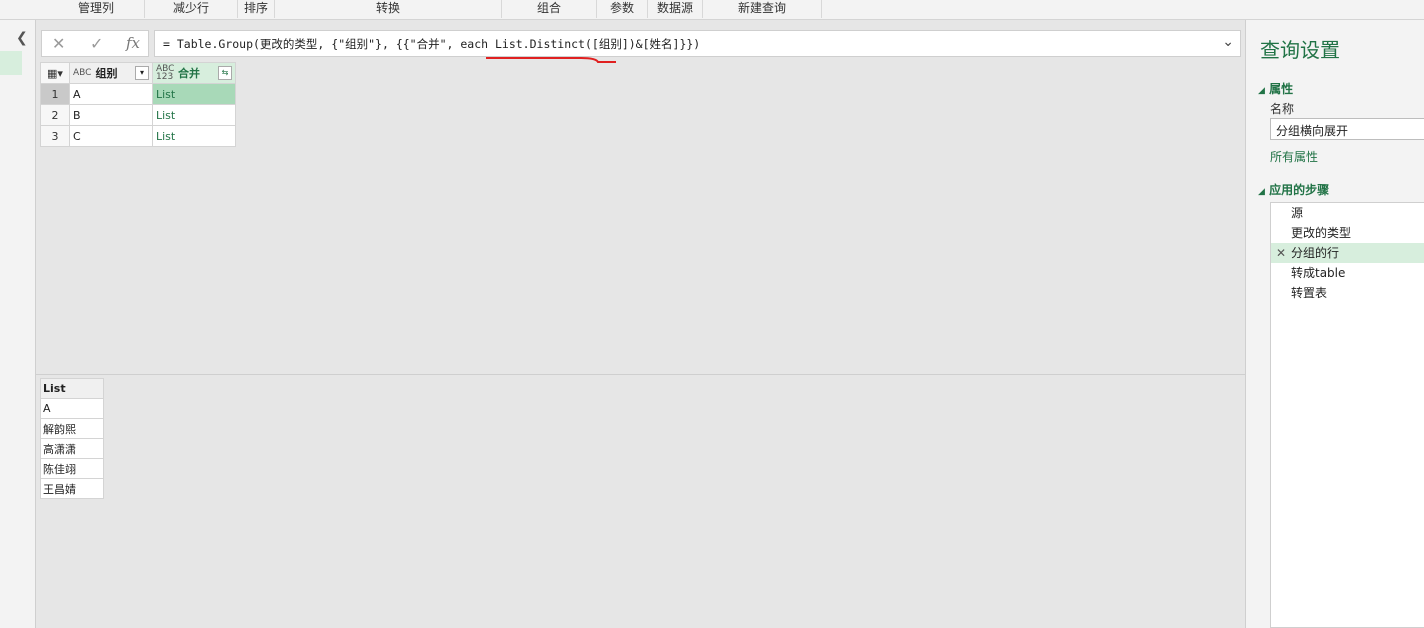 The height and width of the screenshot is (628, 1424). What do you see at coordinates (72, 428) in the screenshot?
I see `list-item: 解韵煕` at bounding box center [72, 428].